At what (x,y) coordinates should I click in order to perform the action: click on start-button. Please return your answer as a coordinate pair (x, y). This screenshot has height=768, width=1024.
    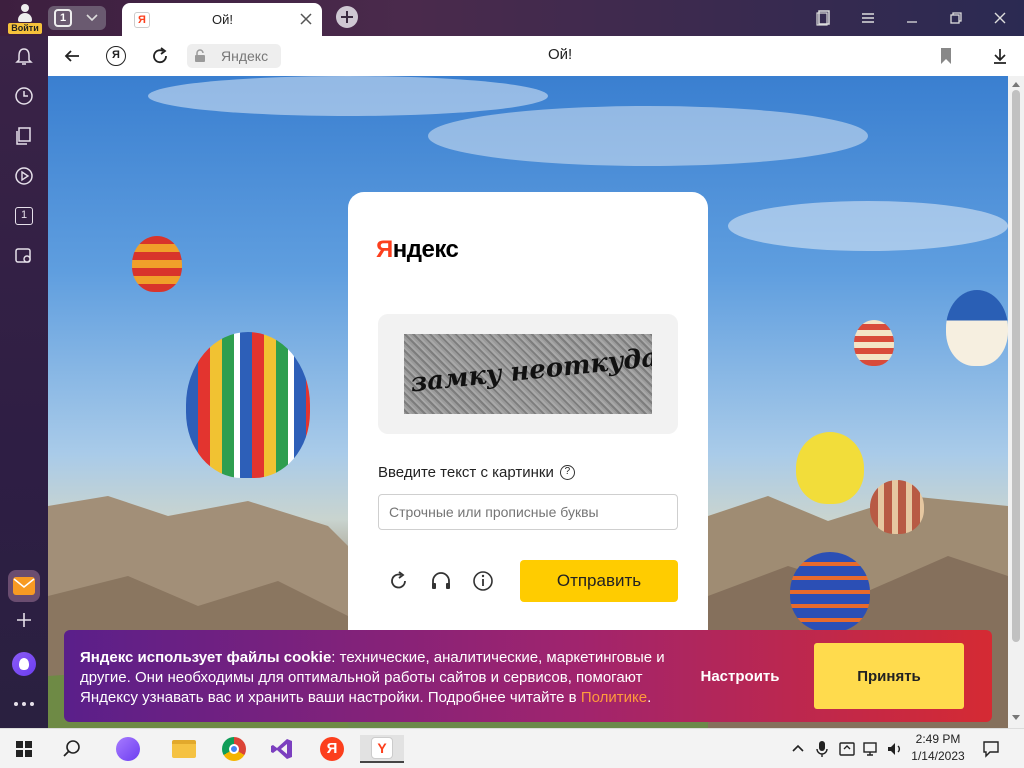
    Looking at the image, I should click on (24, 749).